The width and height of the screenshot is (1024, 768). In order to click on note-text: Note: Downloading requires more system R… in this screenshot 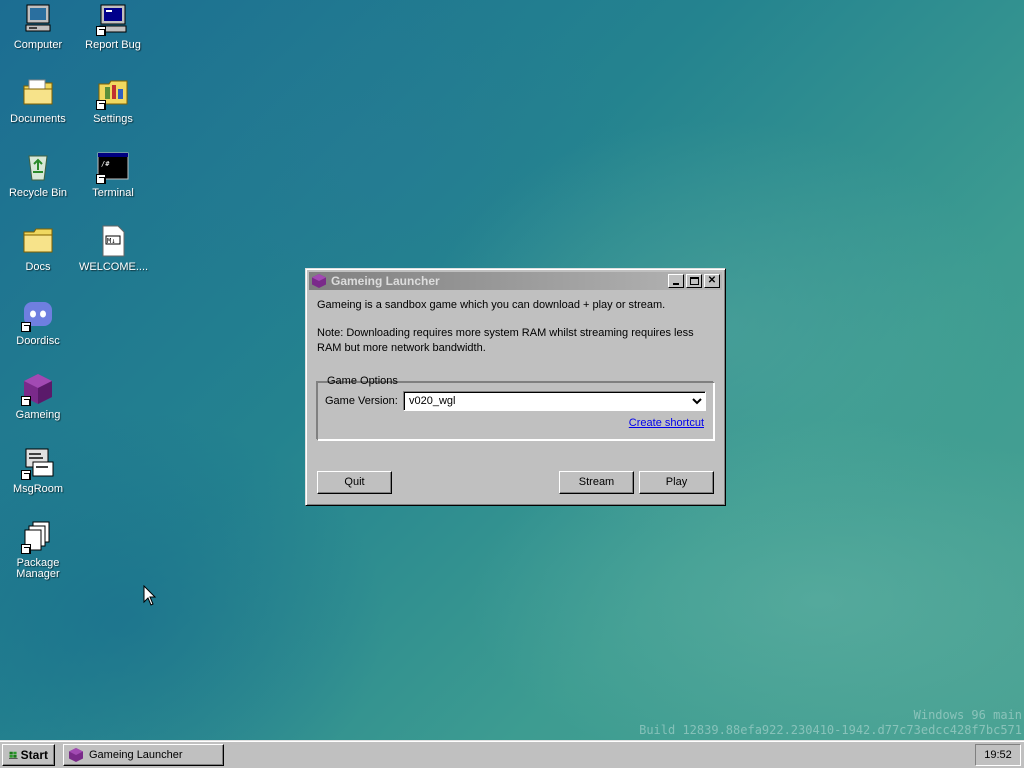, I will do `click(505, 340)`.